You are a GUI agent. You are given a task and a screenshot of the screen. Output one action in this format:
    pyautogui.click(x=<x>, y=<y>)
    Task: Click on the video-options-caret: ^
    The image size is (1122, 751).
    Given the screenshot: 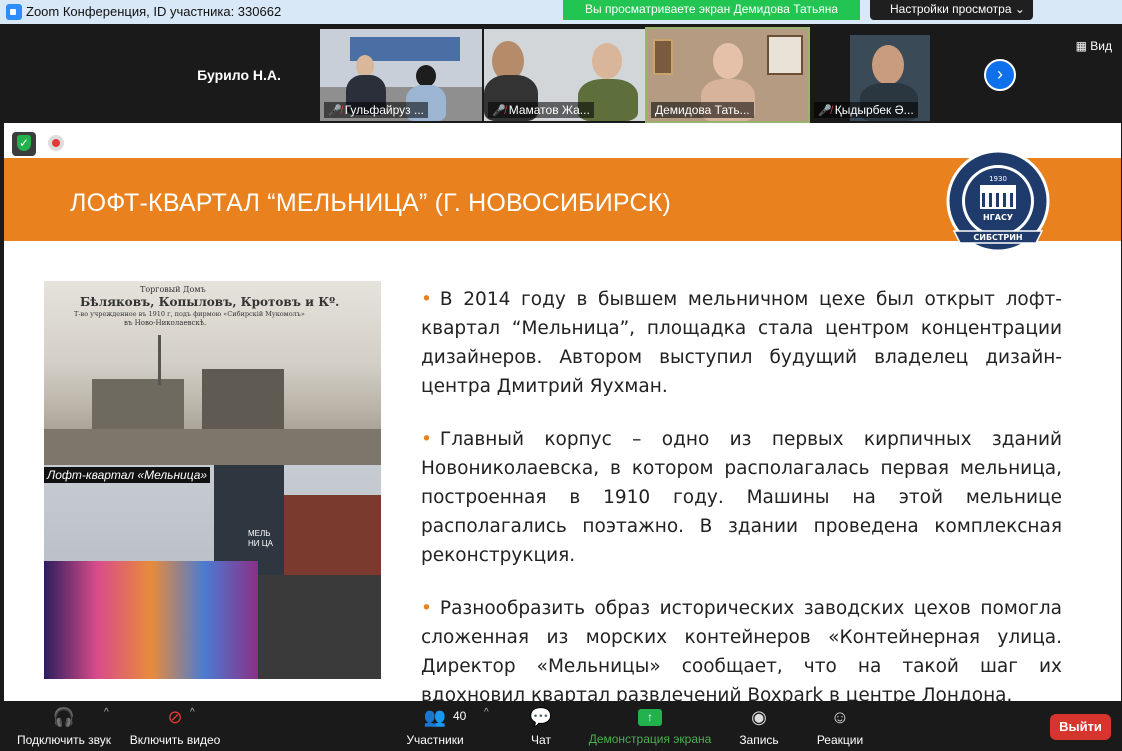 What is the action you would take?
    pyautogui.click(x=192, y=712)
    